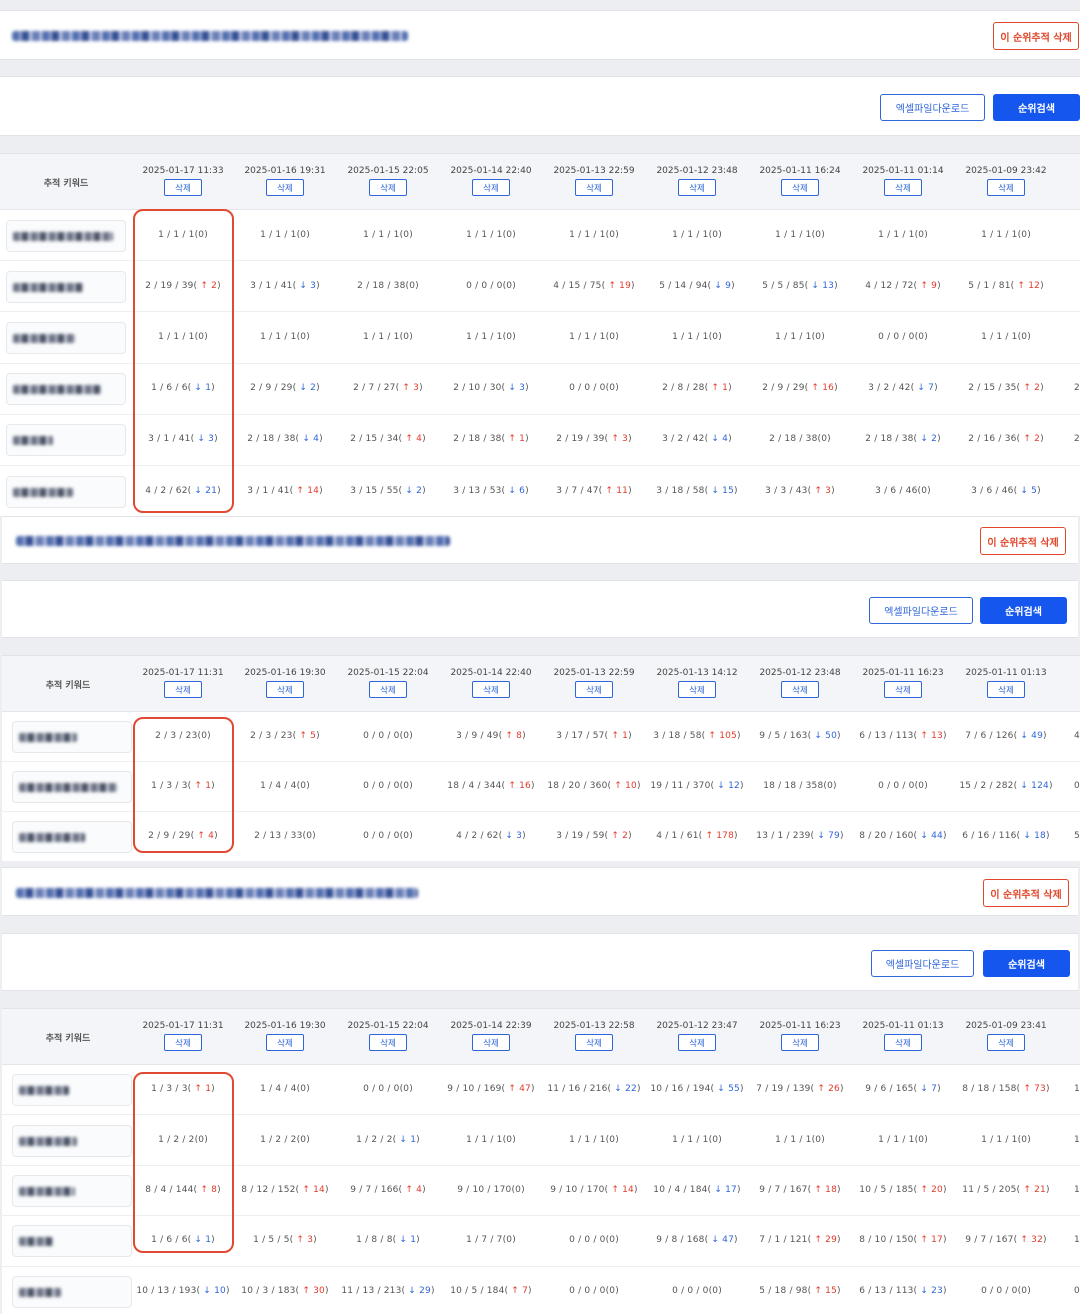  What do you see at coordinates (491, 1240) in the screenshot?
I see `rank-cell: 1 / 7 / 7(0)` at bounding box center [491, 1240].